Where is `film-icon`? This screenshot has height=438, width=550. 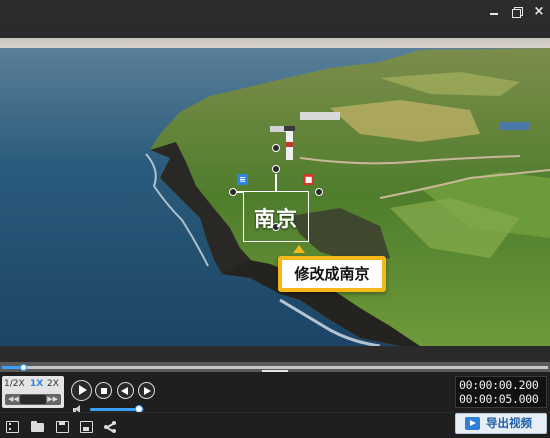 film-icon is located at coordinates (12, 427).